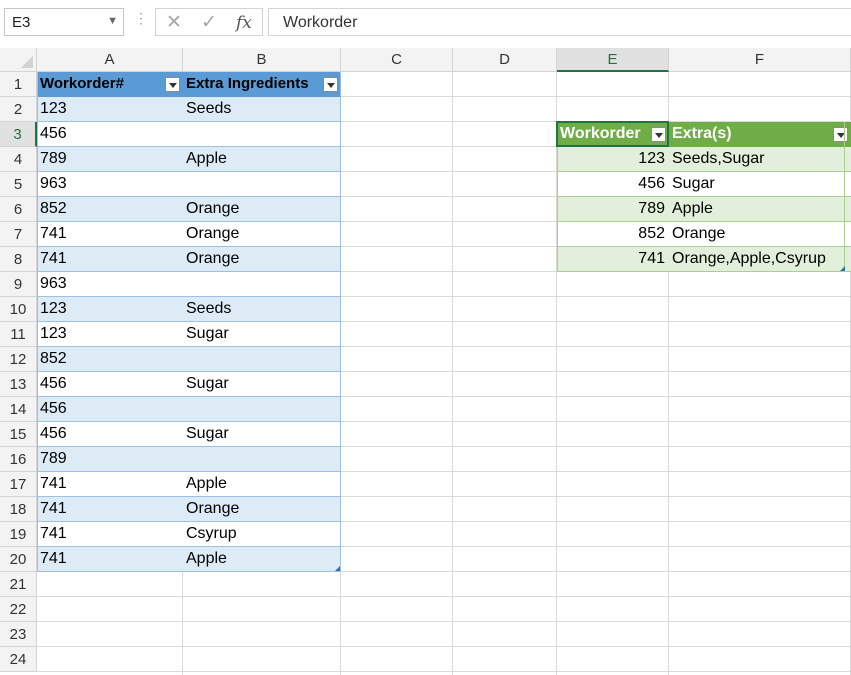 The image size is (851, 675). I want to click on column-header-d: D, so click(505, 60).